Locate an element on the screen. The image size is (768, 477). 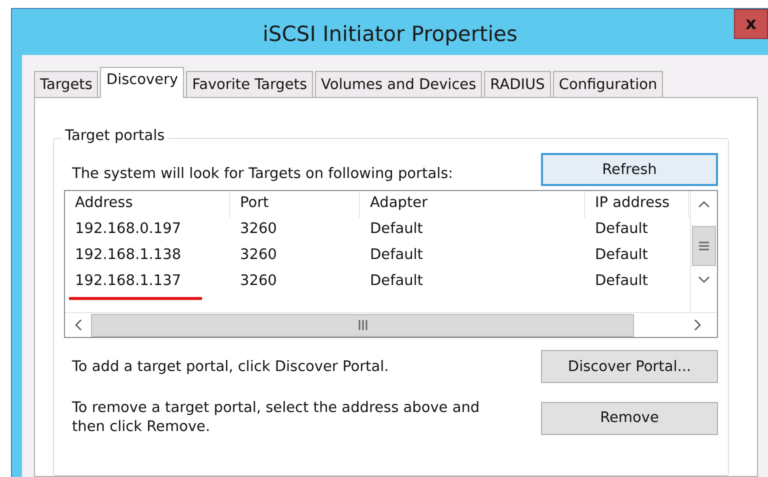
table-cell-text: 192.168.1.138 is located at coordinates (128, 255).